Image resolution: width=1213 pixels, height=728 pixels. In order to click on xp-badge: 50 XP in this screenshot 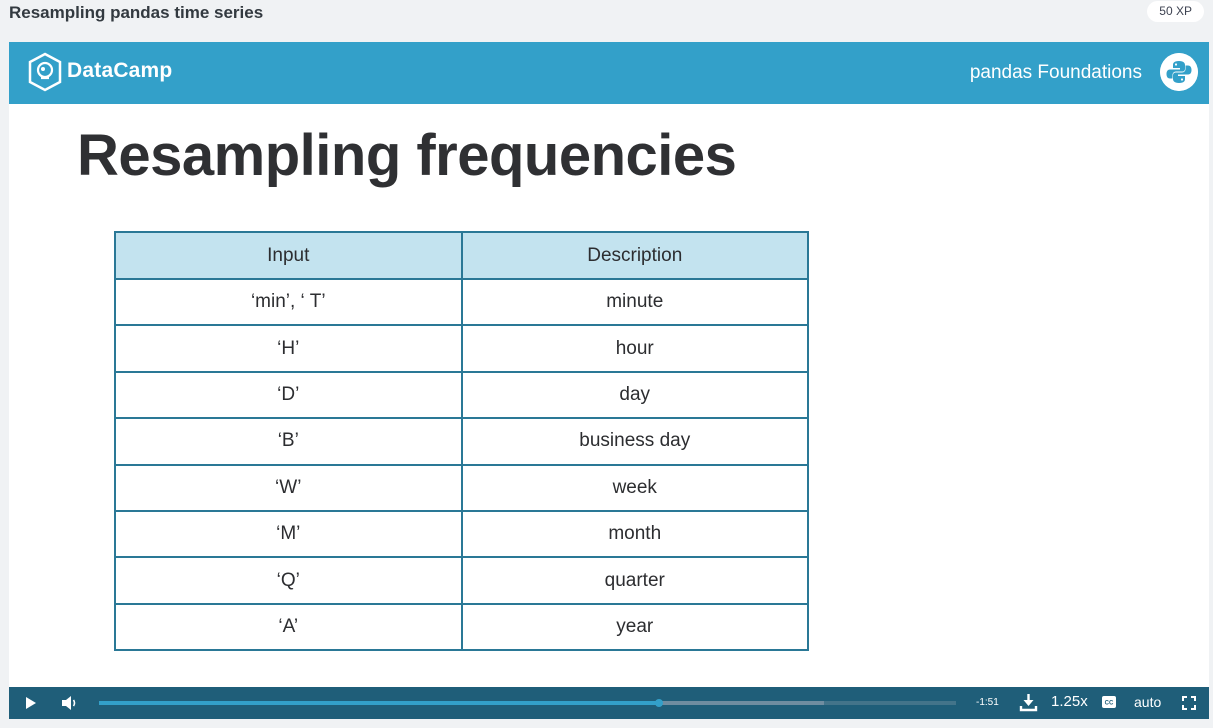, I will do `click(1175, 11)`.